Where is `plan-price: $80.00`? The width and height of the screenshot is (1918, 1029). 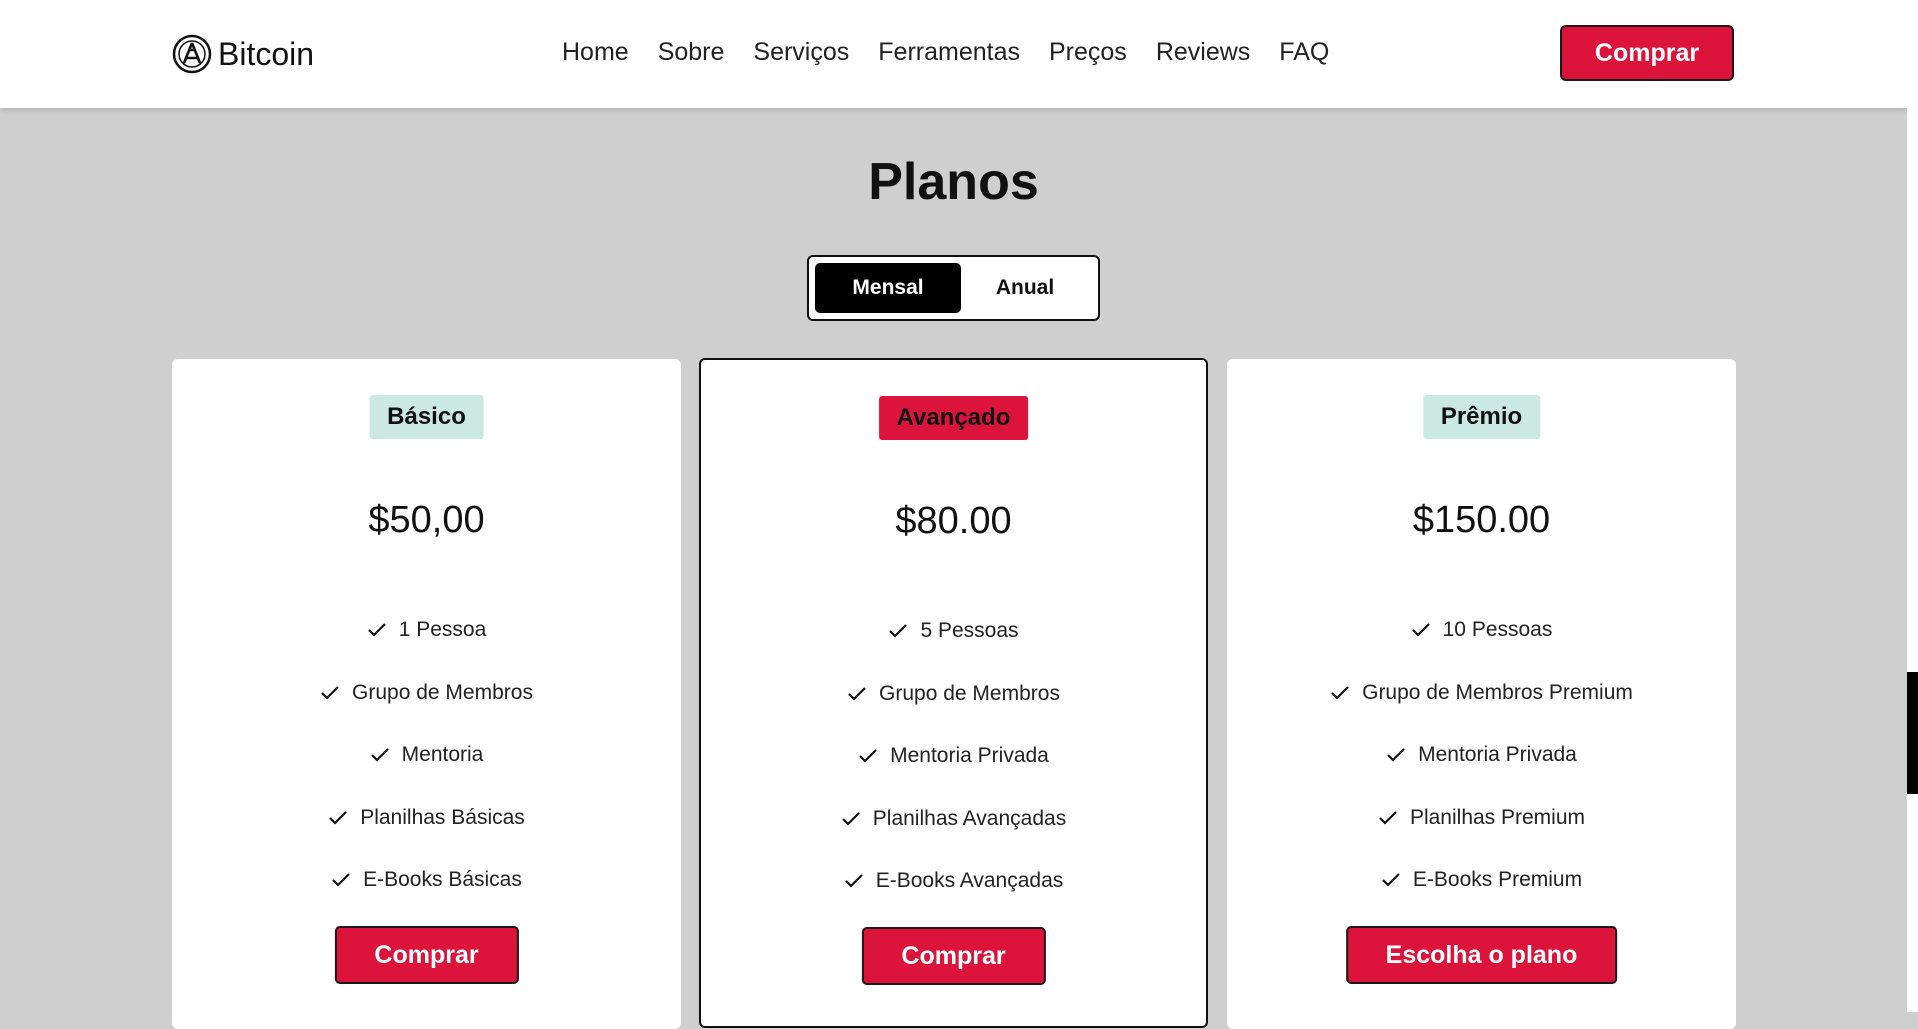
plan-price: $80.00 is located at coordinates (953, 521).